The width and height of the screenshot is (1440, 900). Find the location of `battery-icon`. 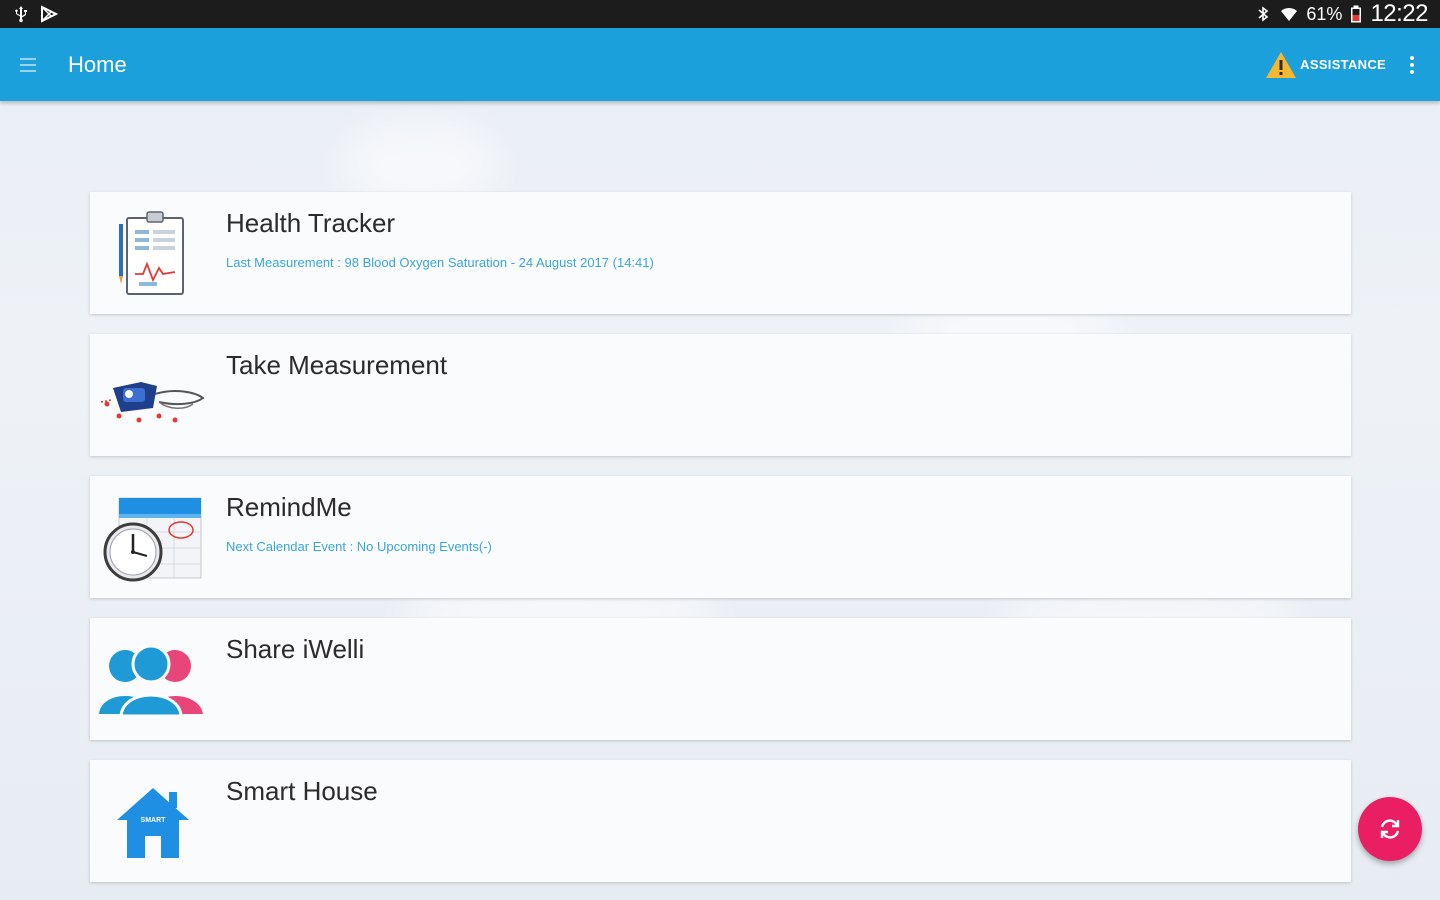

battery-icon is located at coordinates (1356, 14).